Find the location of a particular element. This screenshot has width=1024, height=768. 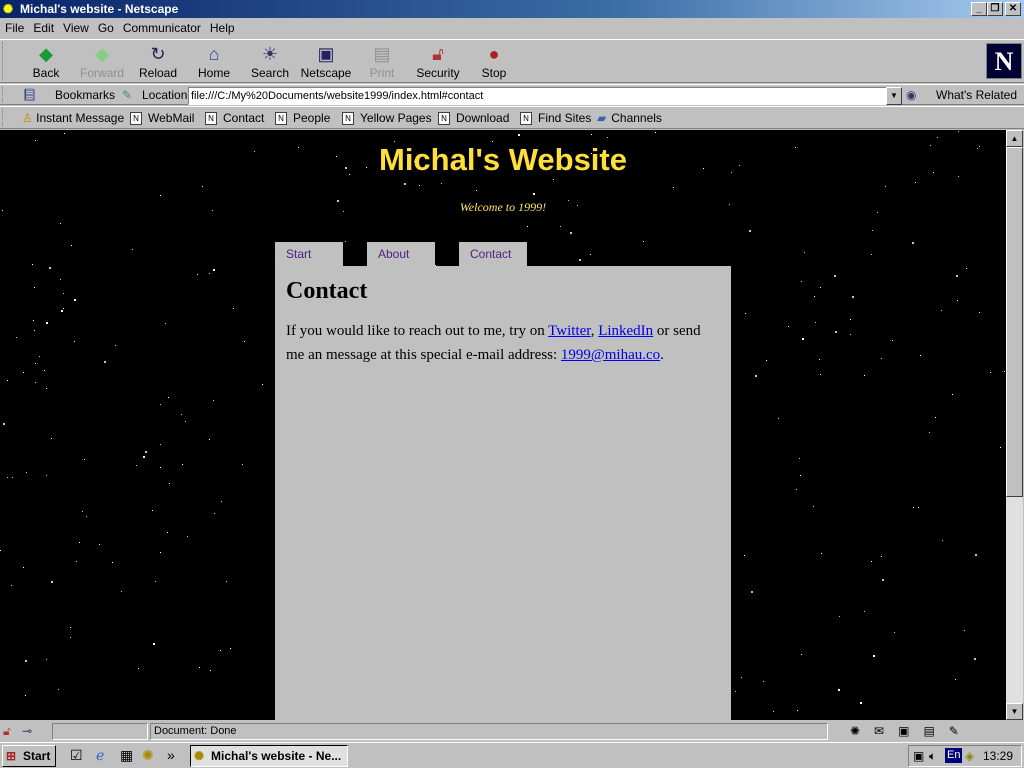

menu-help: Help is located at coordinates (222, 28).